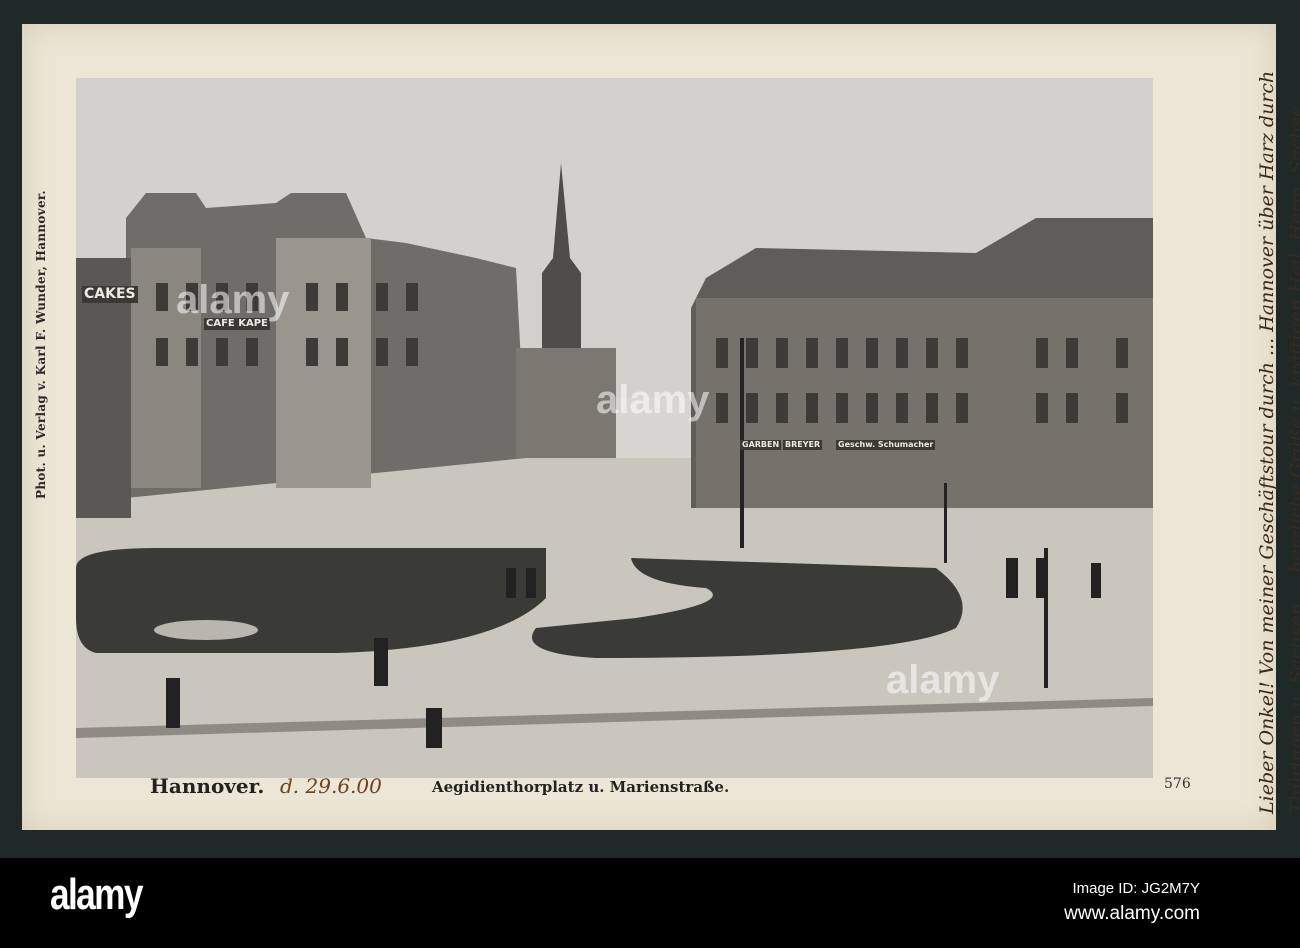  What do you see at coordinates (761, 445) in the screenshot?
I see `shop-sign-garben: GARBEN` at bounding box center [761, 445].